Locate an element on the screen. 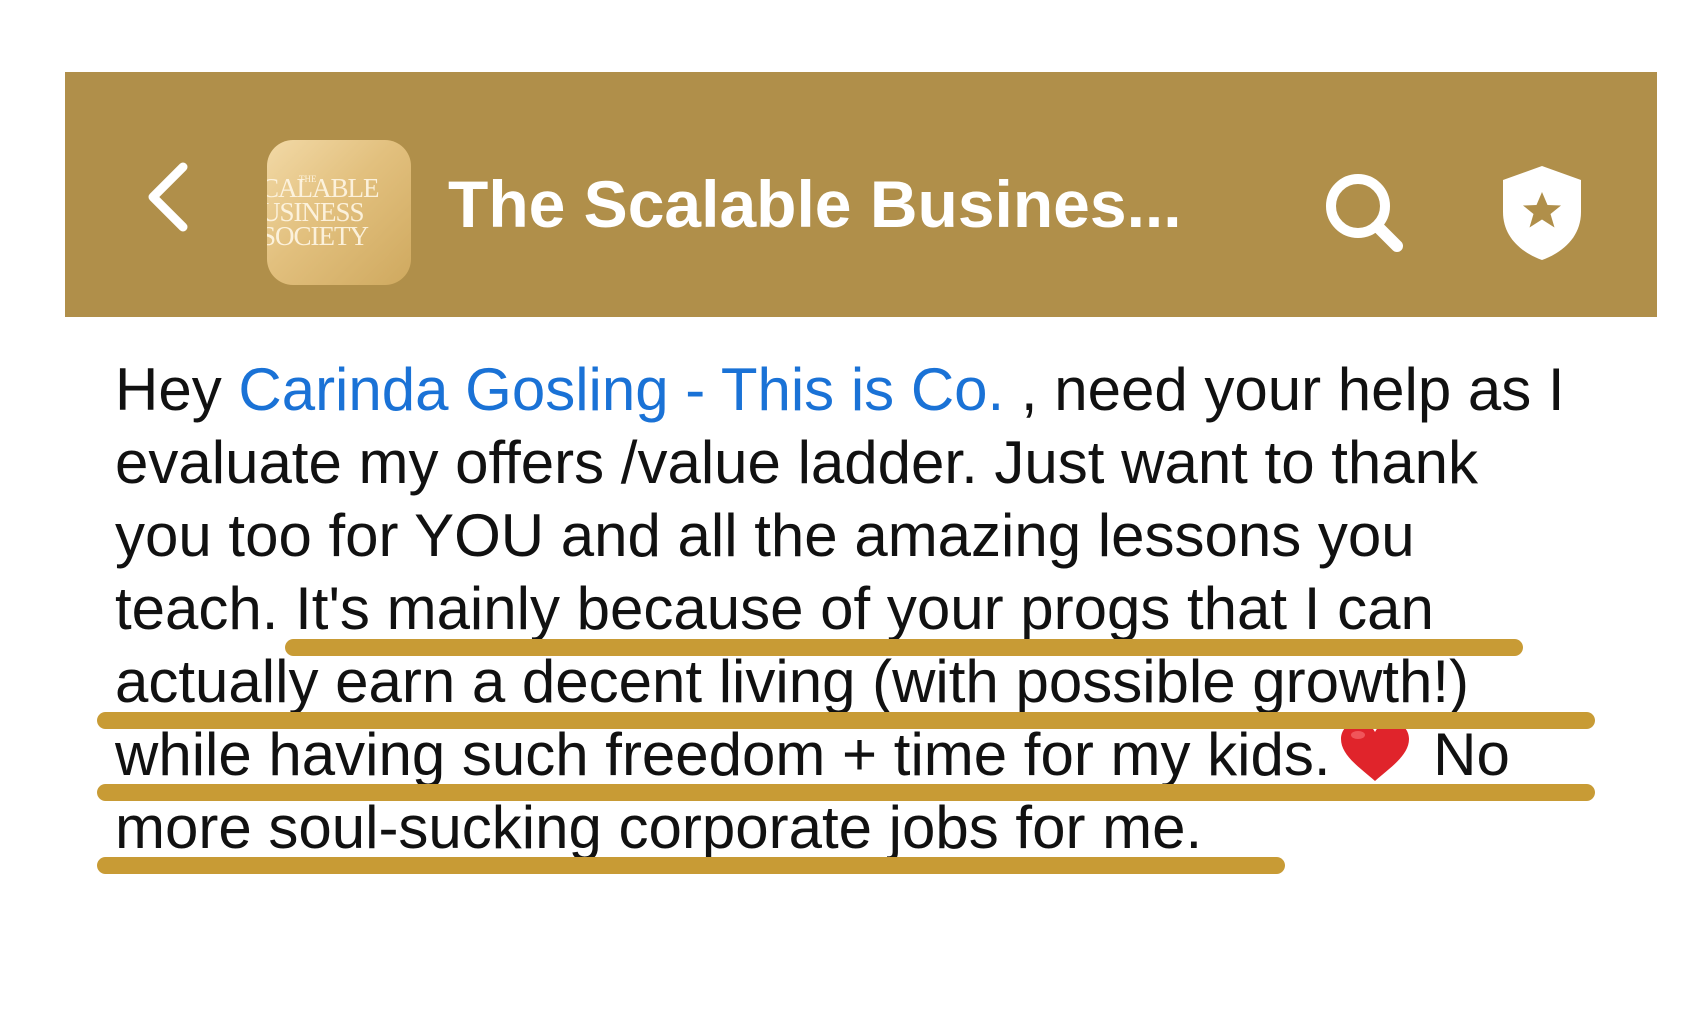 This screenshot has height=1016, width=1708. message-line: more soul-sucking corporate jobs for me. is located at coordinates (659, 827).